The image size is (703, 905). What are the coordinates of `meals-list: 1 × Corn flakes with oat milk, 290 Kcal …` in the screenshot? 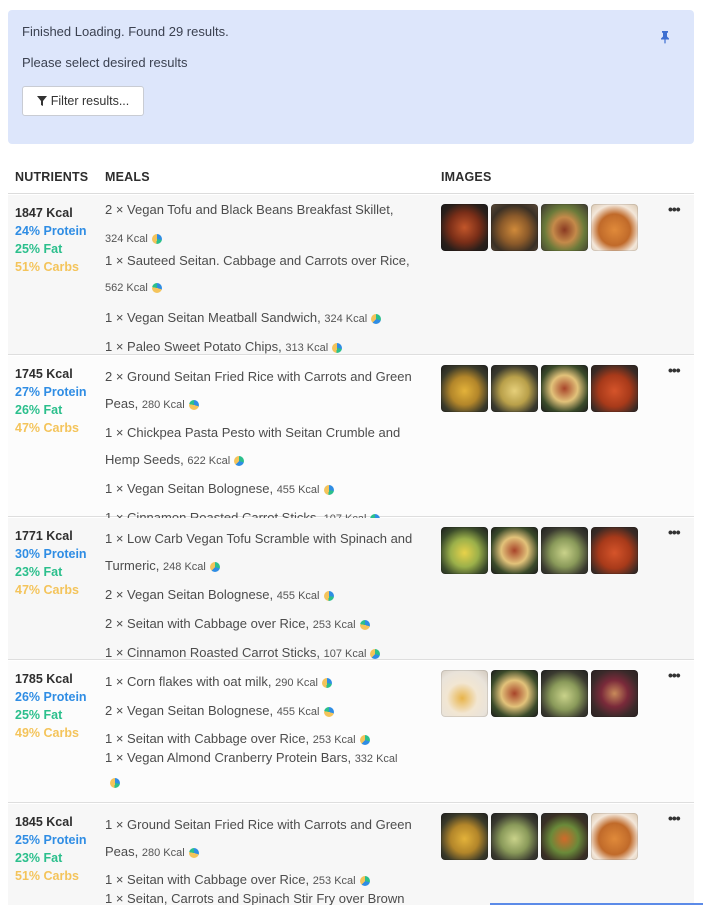 It's located at (270, 728).